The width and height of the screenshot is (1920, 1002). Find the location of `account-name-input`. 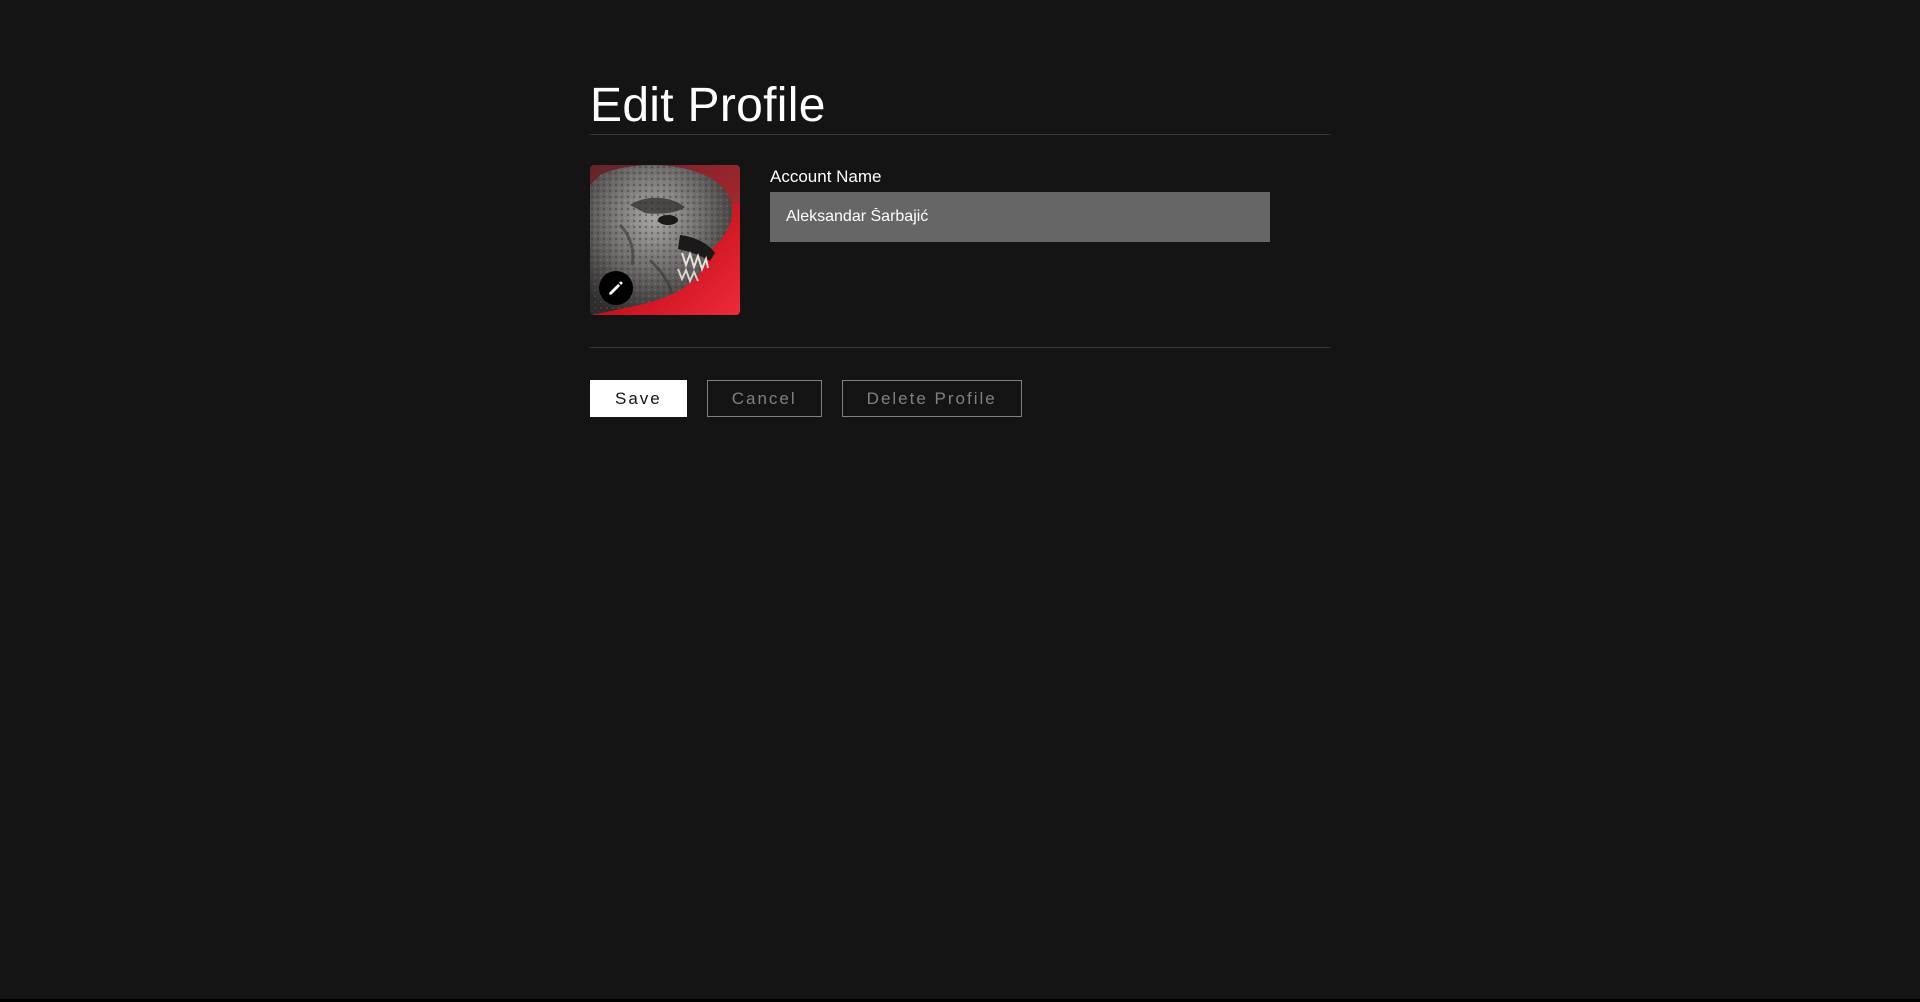

account-name-input is located at coordinates (1020, 217).